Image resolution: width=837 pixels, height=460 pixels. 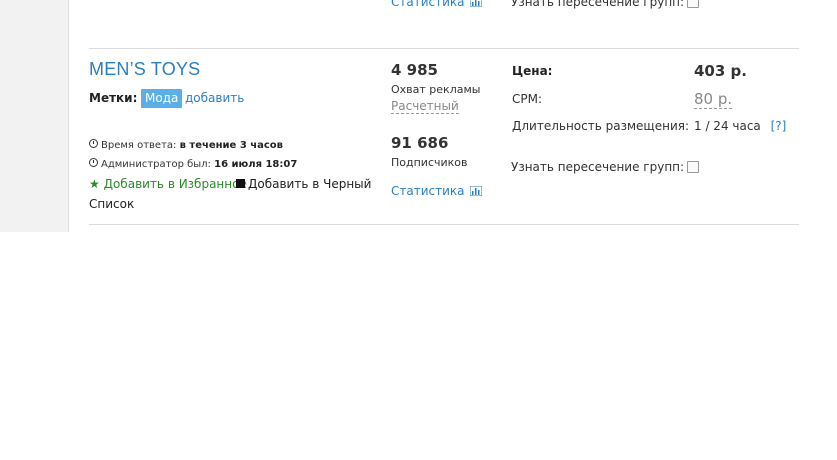 I want to click on admin-last-seen: Администратор был: 16 июля 18:07, so click(x=193, y=164).